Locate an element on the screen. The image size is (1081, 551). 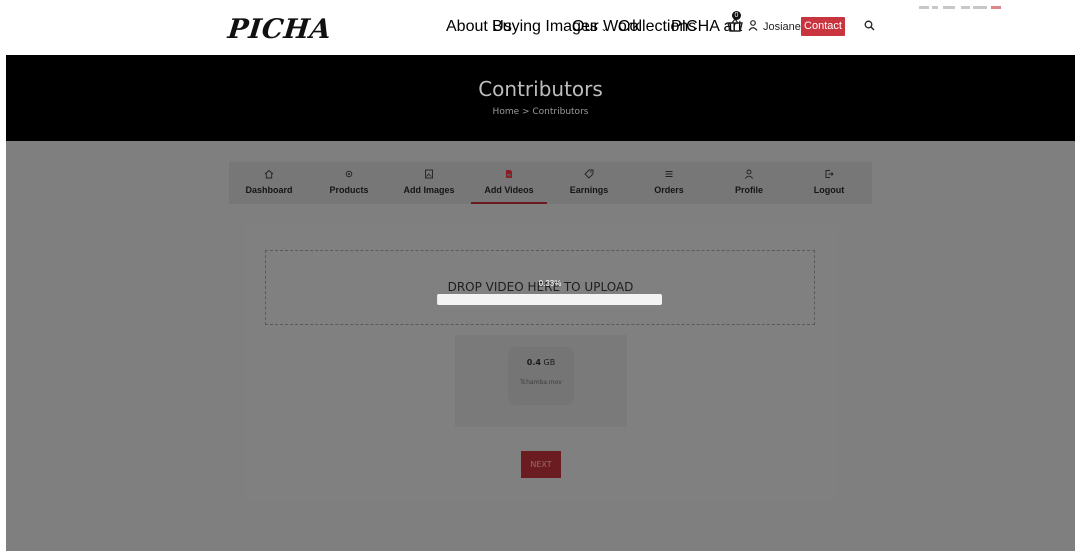
active-tab-indicator is located at coordinates (509, 203).